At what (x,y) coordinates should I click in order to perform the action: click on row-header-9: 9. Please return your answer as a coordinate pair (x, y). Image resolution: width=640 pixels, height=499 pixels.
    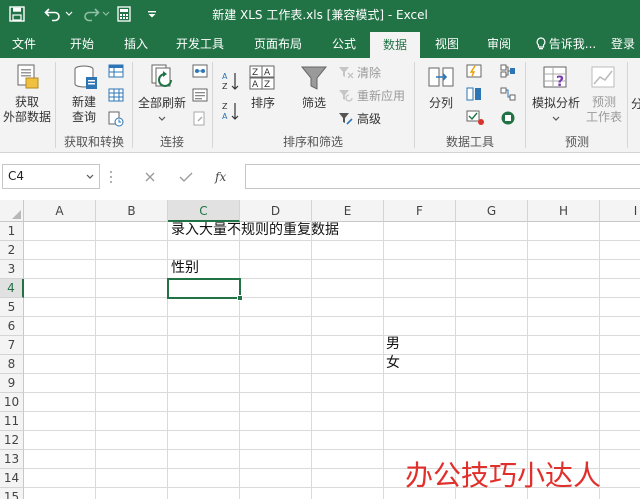
    Looking at the image, I should click on (12, 383).